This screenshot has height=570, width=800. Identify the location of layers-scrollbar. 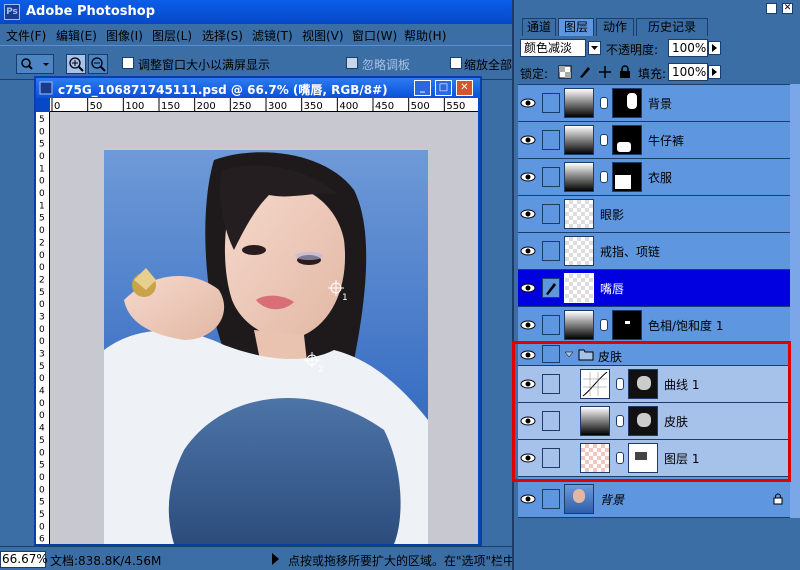
(795, 301).